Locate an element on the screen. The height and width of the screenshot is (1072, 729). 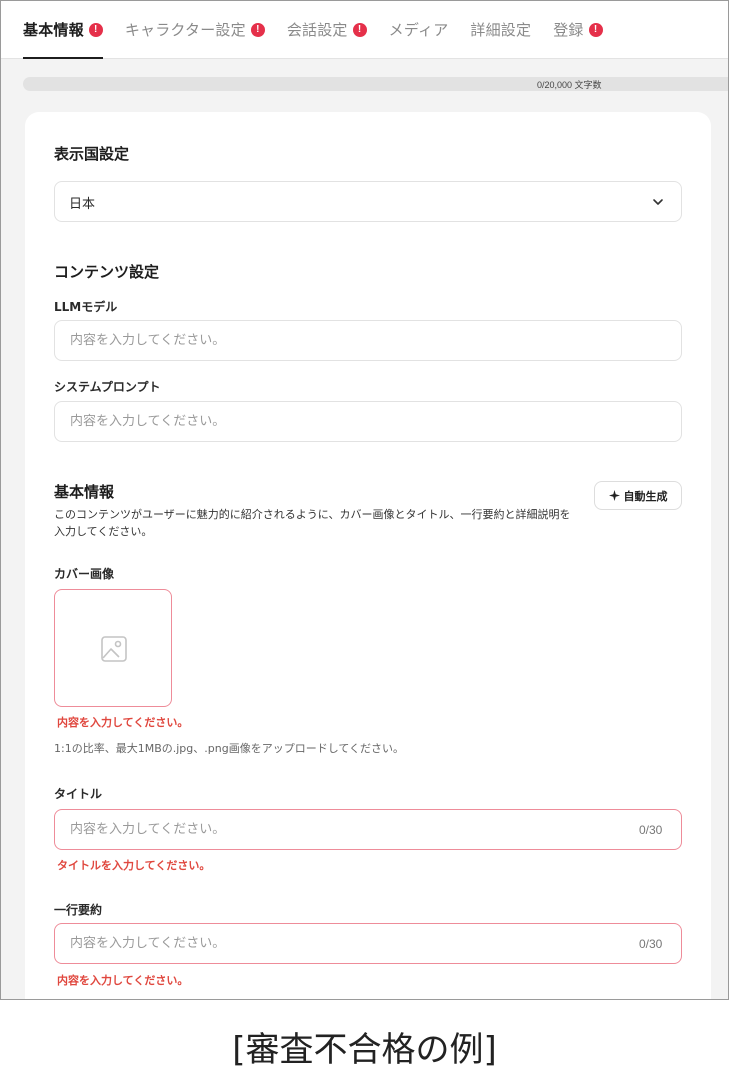
tab-register: 登録 ! is located at coordinates (578, 29).